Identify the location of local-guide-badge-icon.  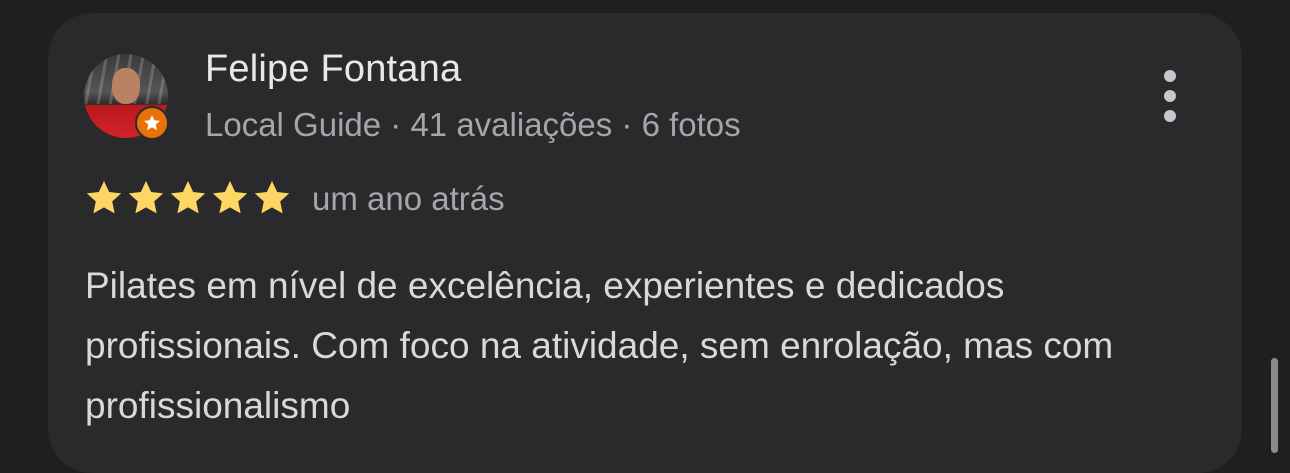
(152, 123).